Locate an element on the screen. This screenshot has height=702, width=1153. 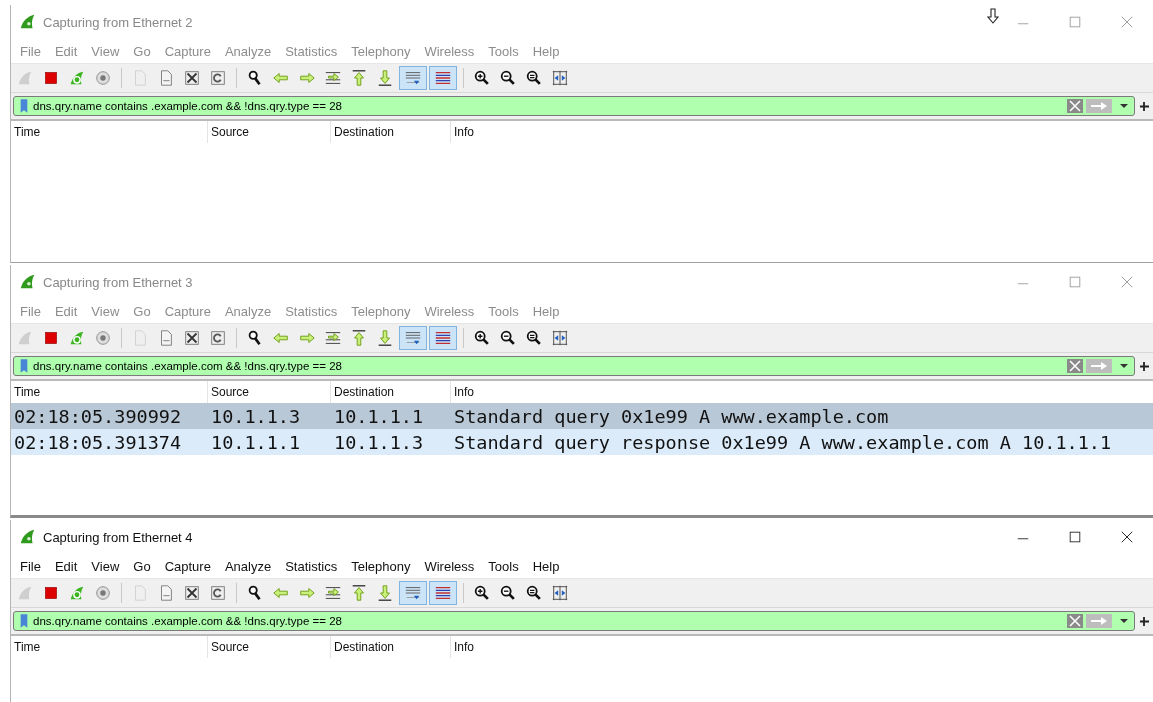
cursor-icon is located at coordinates (993, 16).